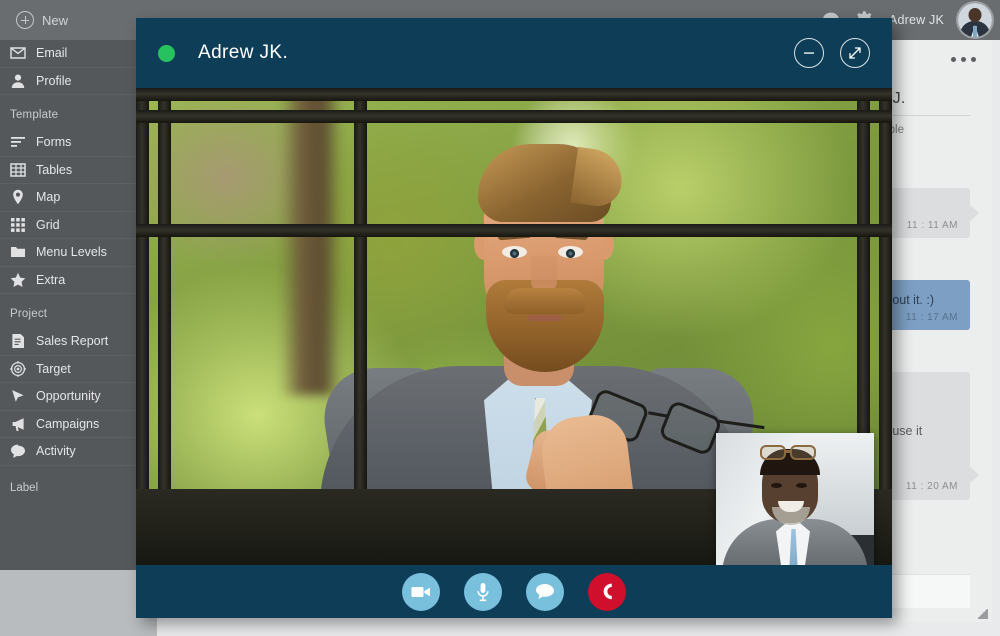  Describe the element at coordinates (963, 59) in the screenshot. I see `three-dots-icon` at that location.